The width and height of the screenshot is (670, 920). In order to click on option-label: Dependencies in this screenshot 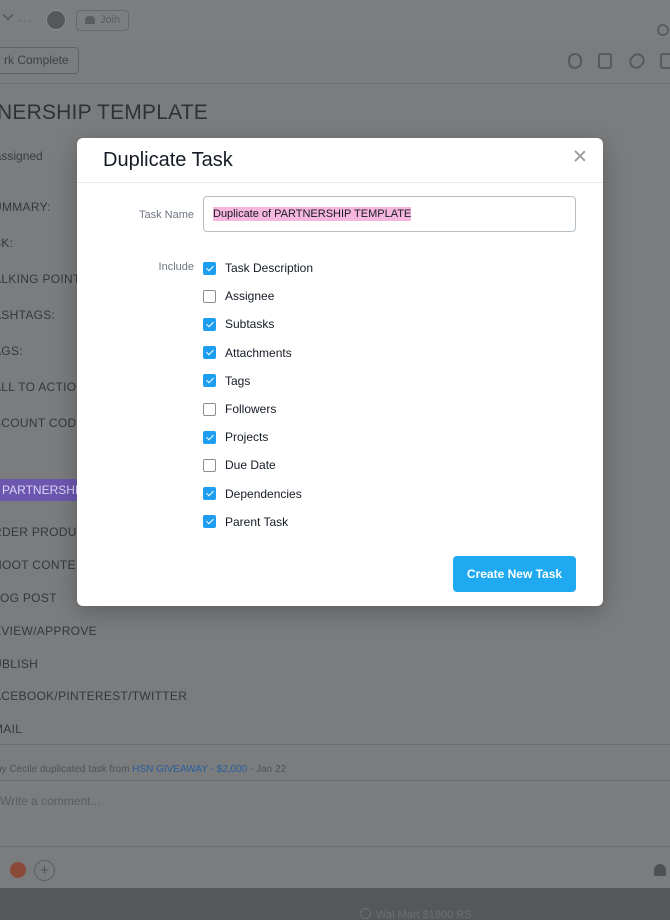, I will do `click(263, 493)`.